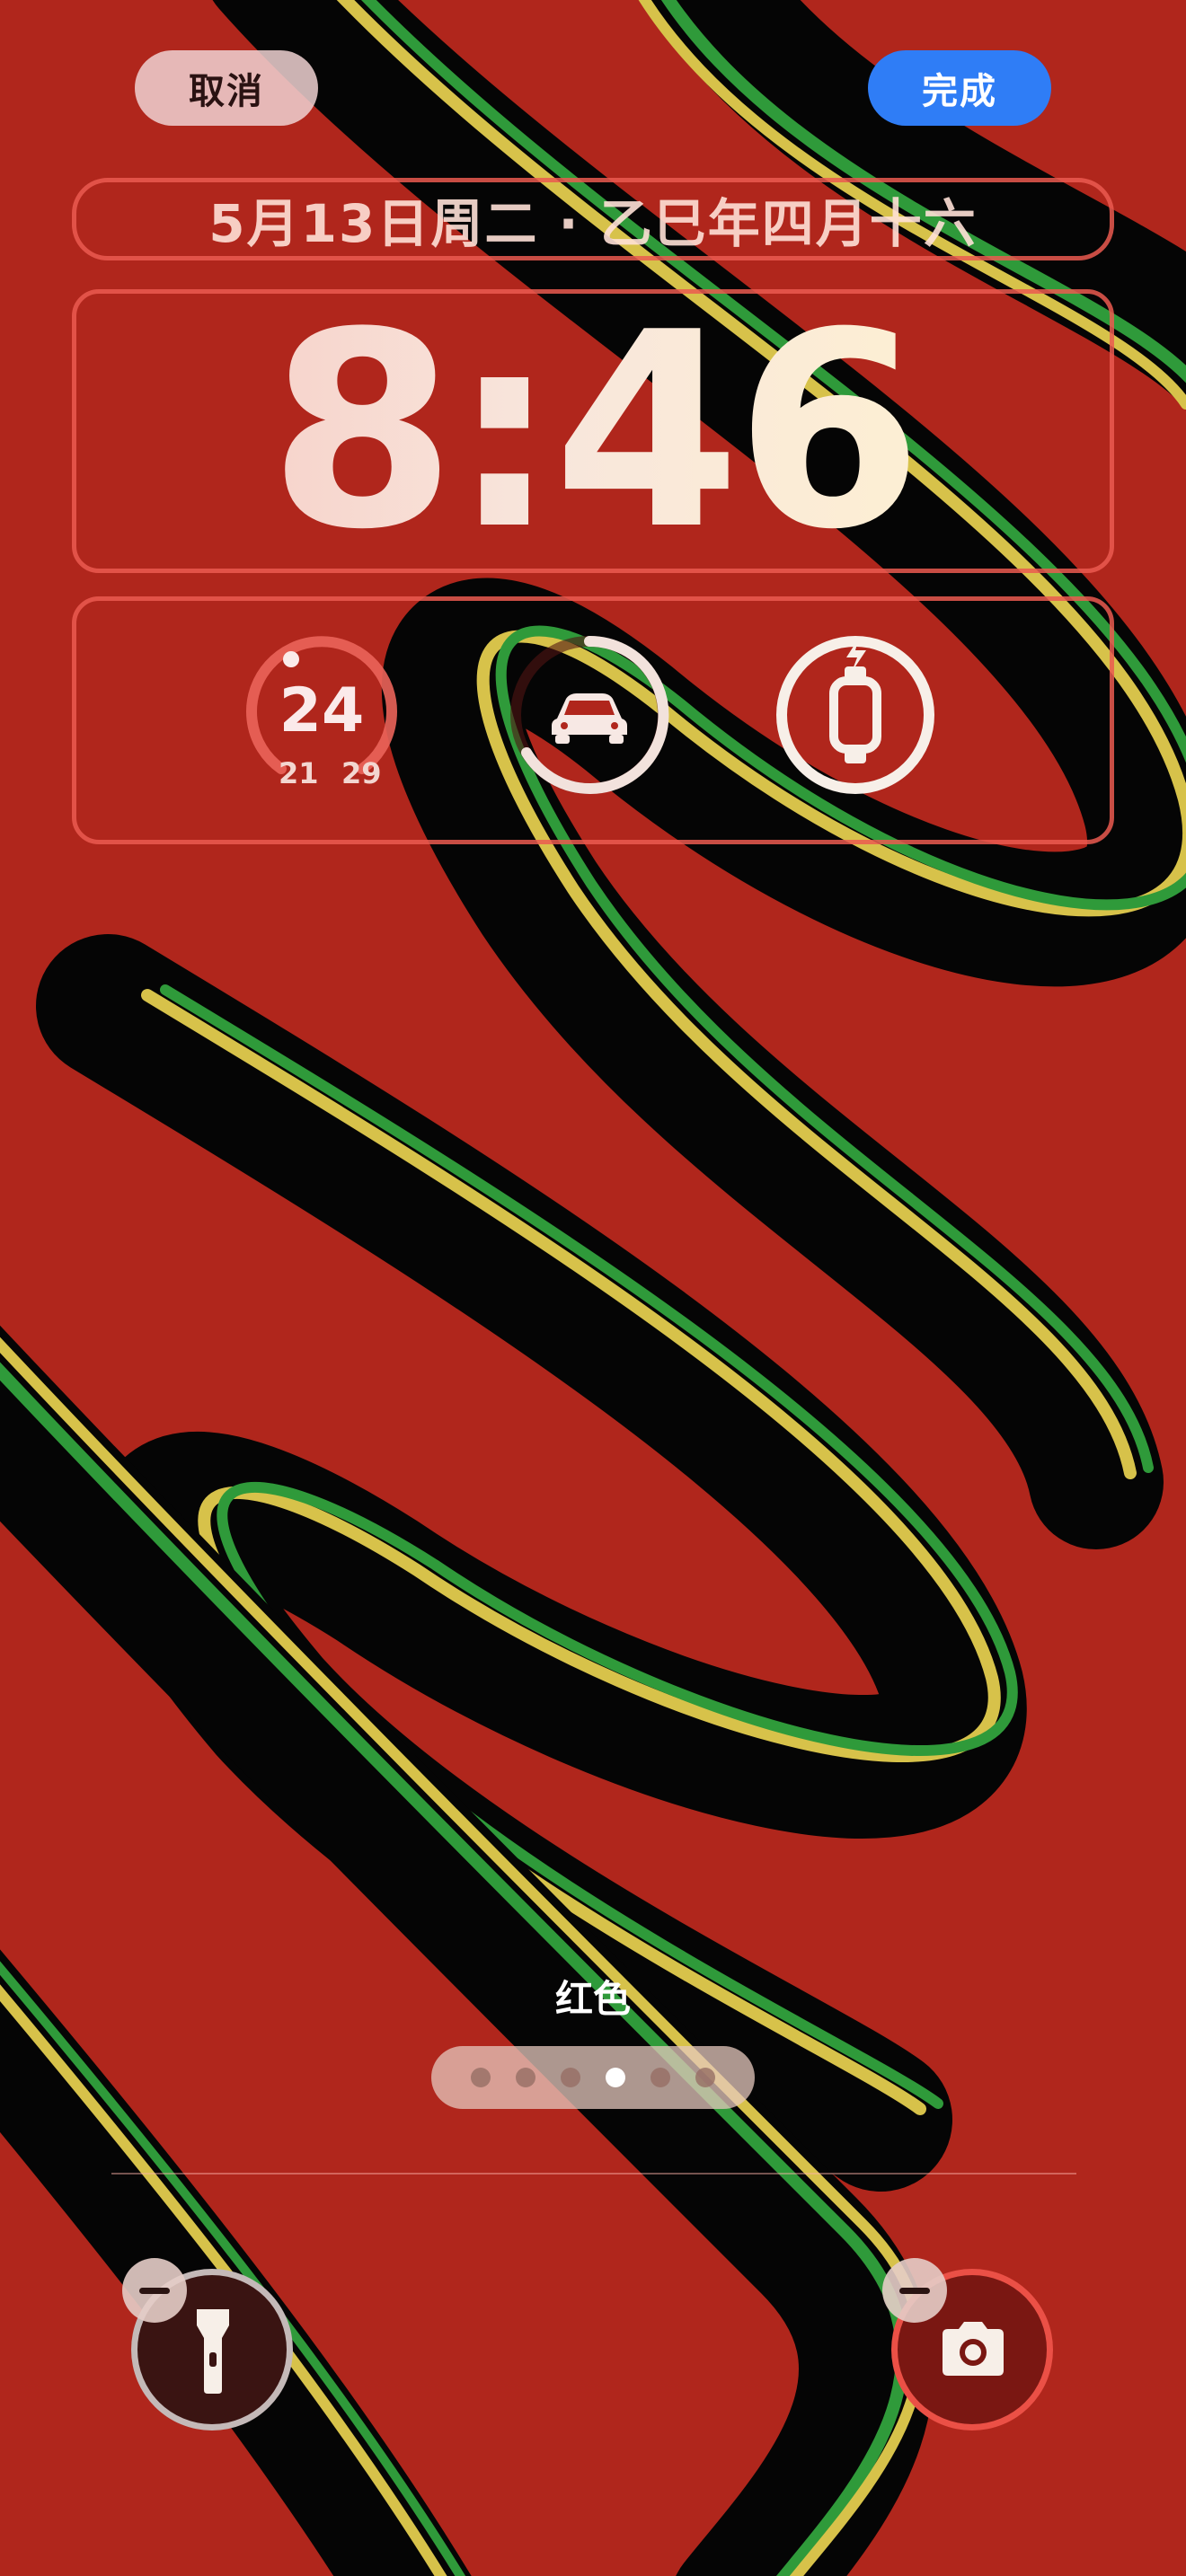 The image size is (1186, 2576). What do you see at coordinates (973, 2349) in the screenshot?
I see `camera-icon` at bounding box center [973, 2349].